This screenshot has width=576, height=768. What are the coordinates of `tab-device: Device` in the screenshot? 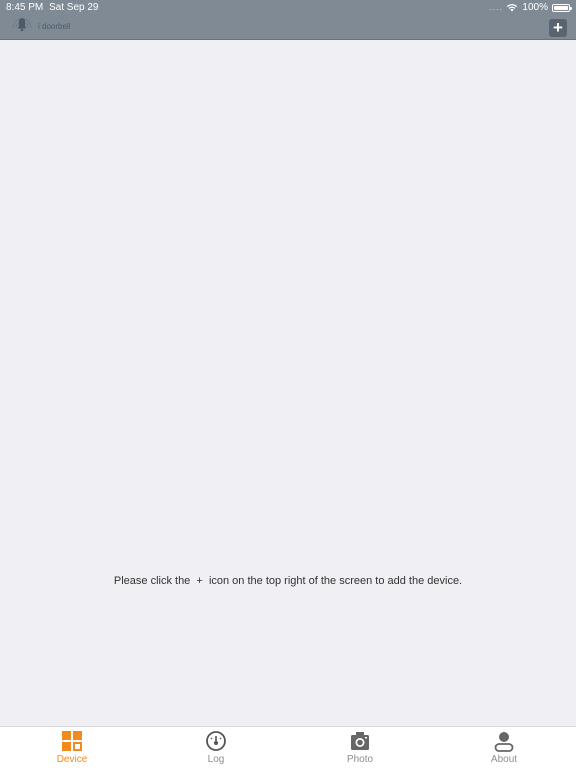 It's located at (72, 747).